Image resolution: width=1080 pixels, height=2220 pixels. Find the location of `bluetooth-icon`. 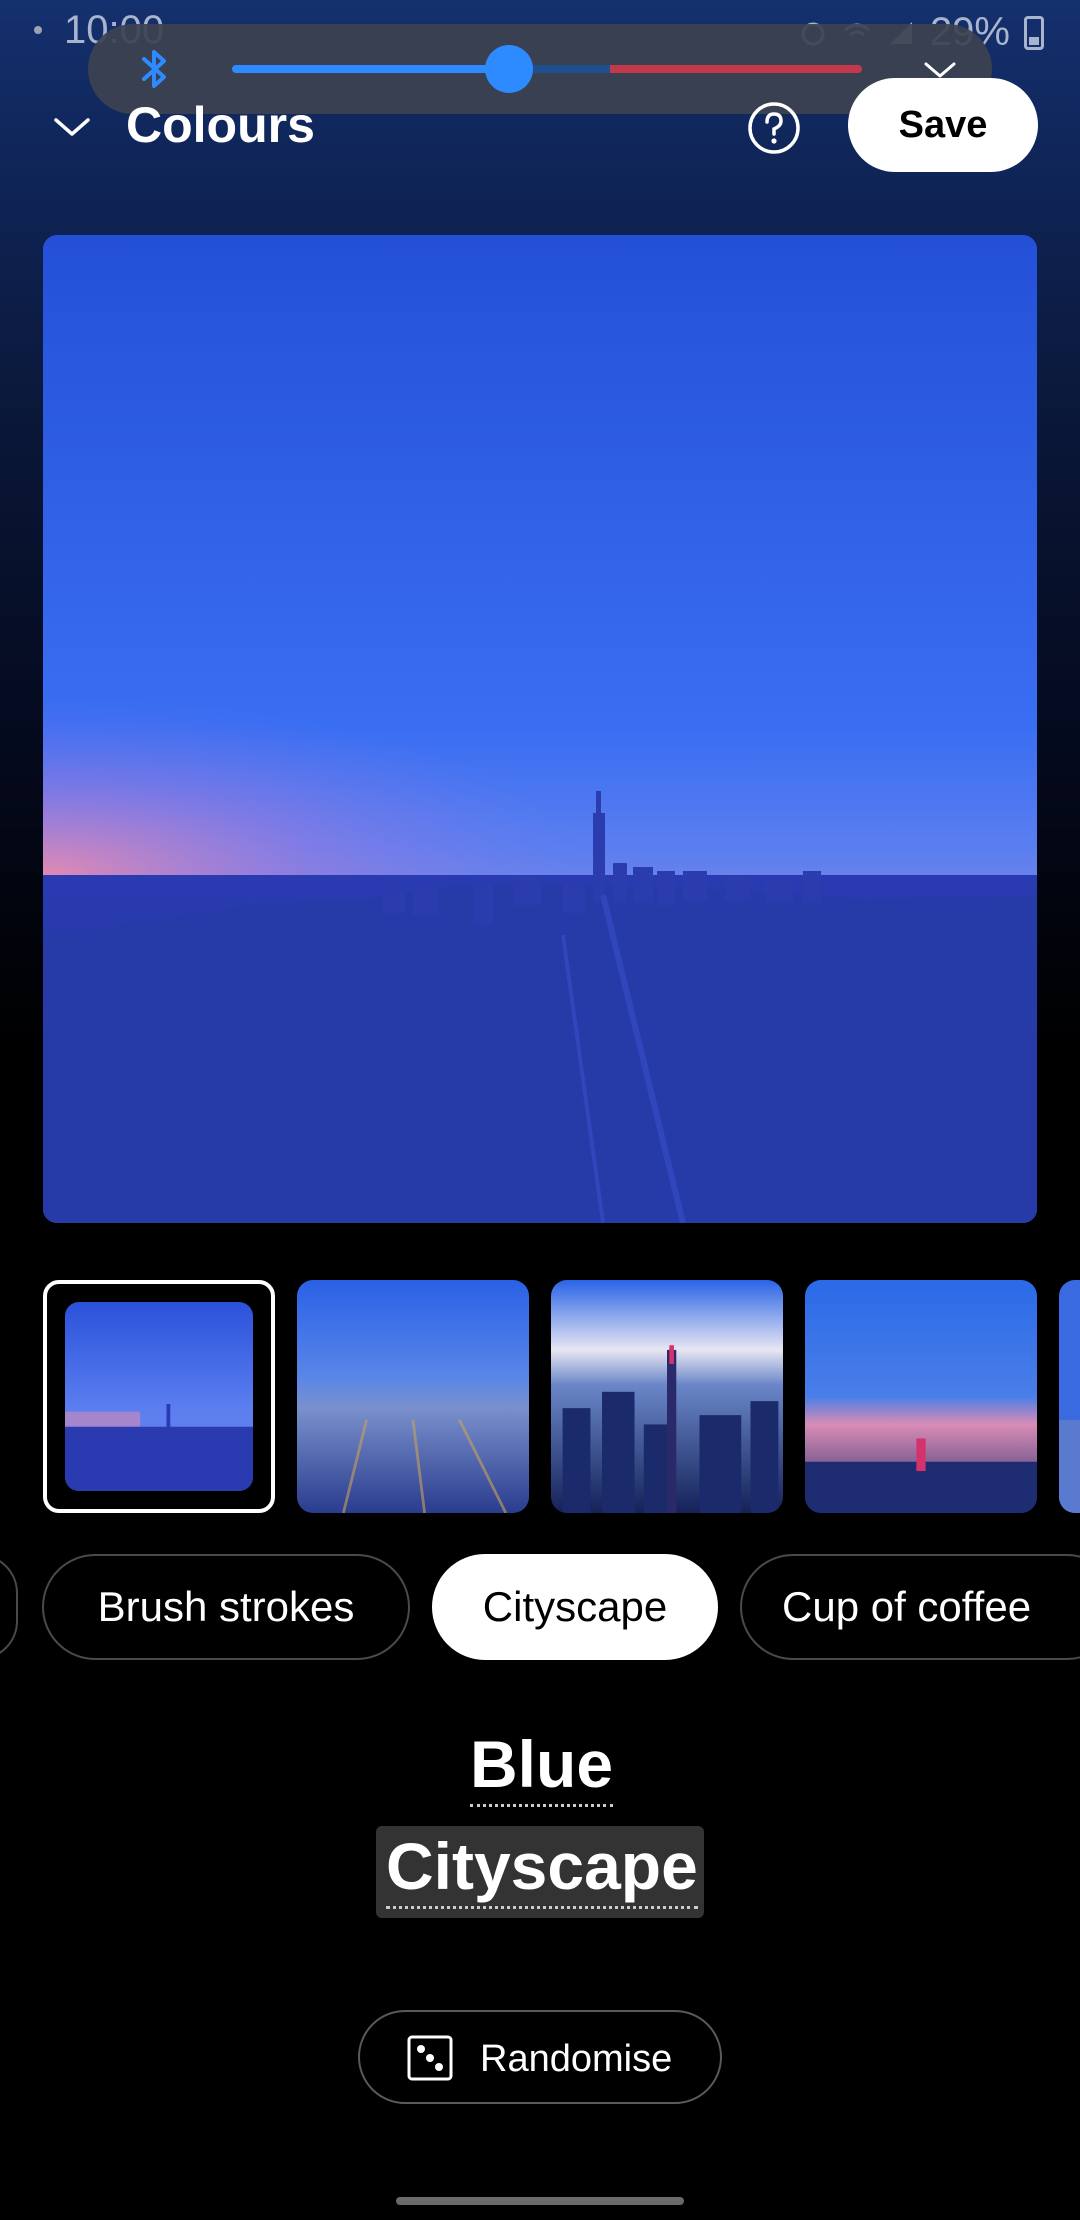

bluetooth-icon is located at coordinates (154, 69).